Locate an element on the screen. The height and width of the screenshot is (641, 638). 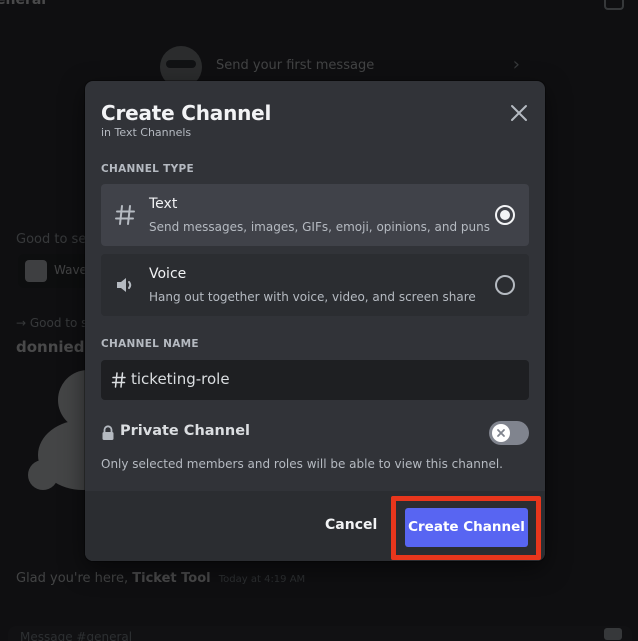
cancel-button: Cancel is located at coordinates (351, 525).